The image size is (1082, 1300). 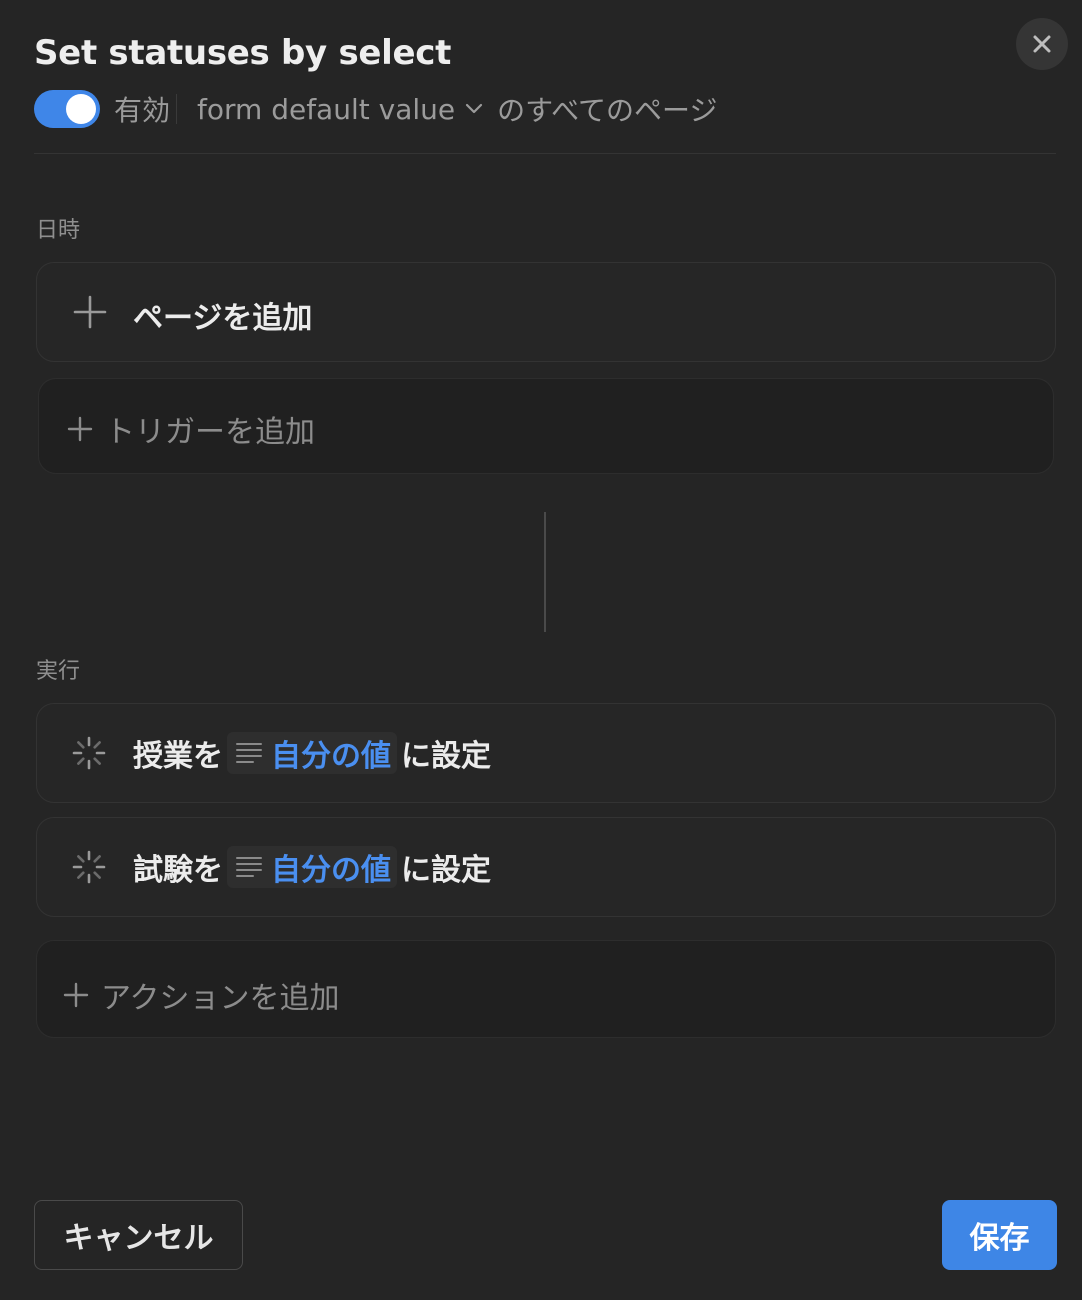 What do you see at coordinates (546, 426) in the screenshot?
I see `add-trigger-button: トリガーを追加` at bounding box center [546, 426].